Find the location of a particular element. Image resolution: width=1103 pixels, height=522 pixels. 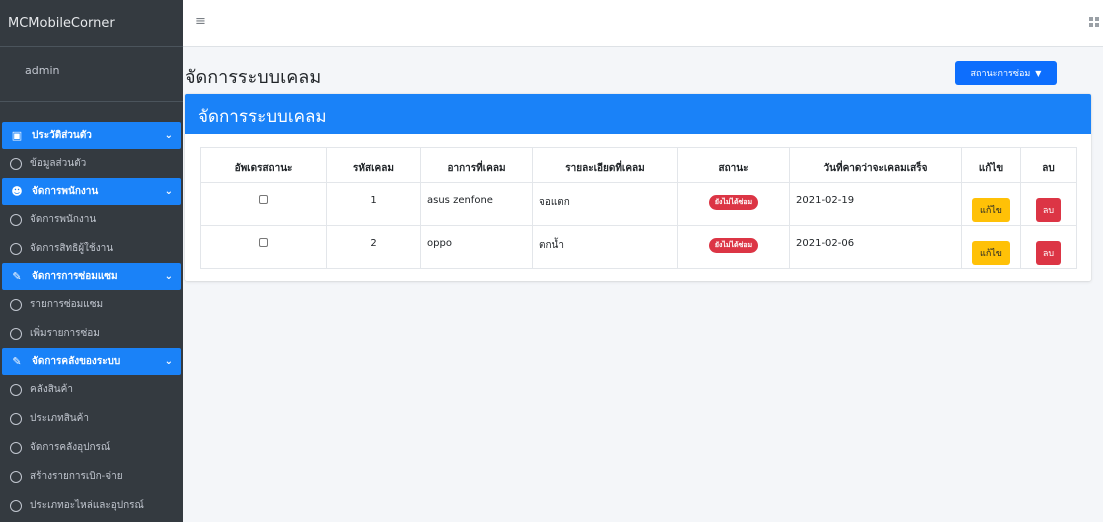

users-icon: ☻ is located at coordinates (17, 191).